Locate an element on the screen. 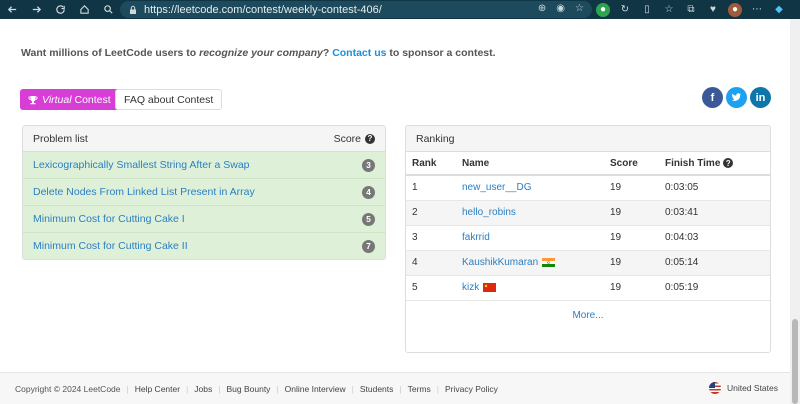 The height and width of the screenshot is (404, 800). search-icon is located at coordinates (108, 9).